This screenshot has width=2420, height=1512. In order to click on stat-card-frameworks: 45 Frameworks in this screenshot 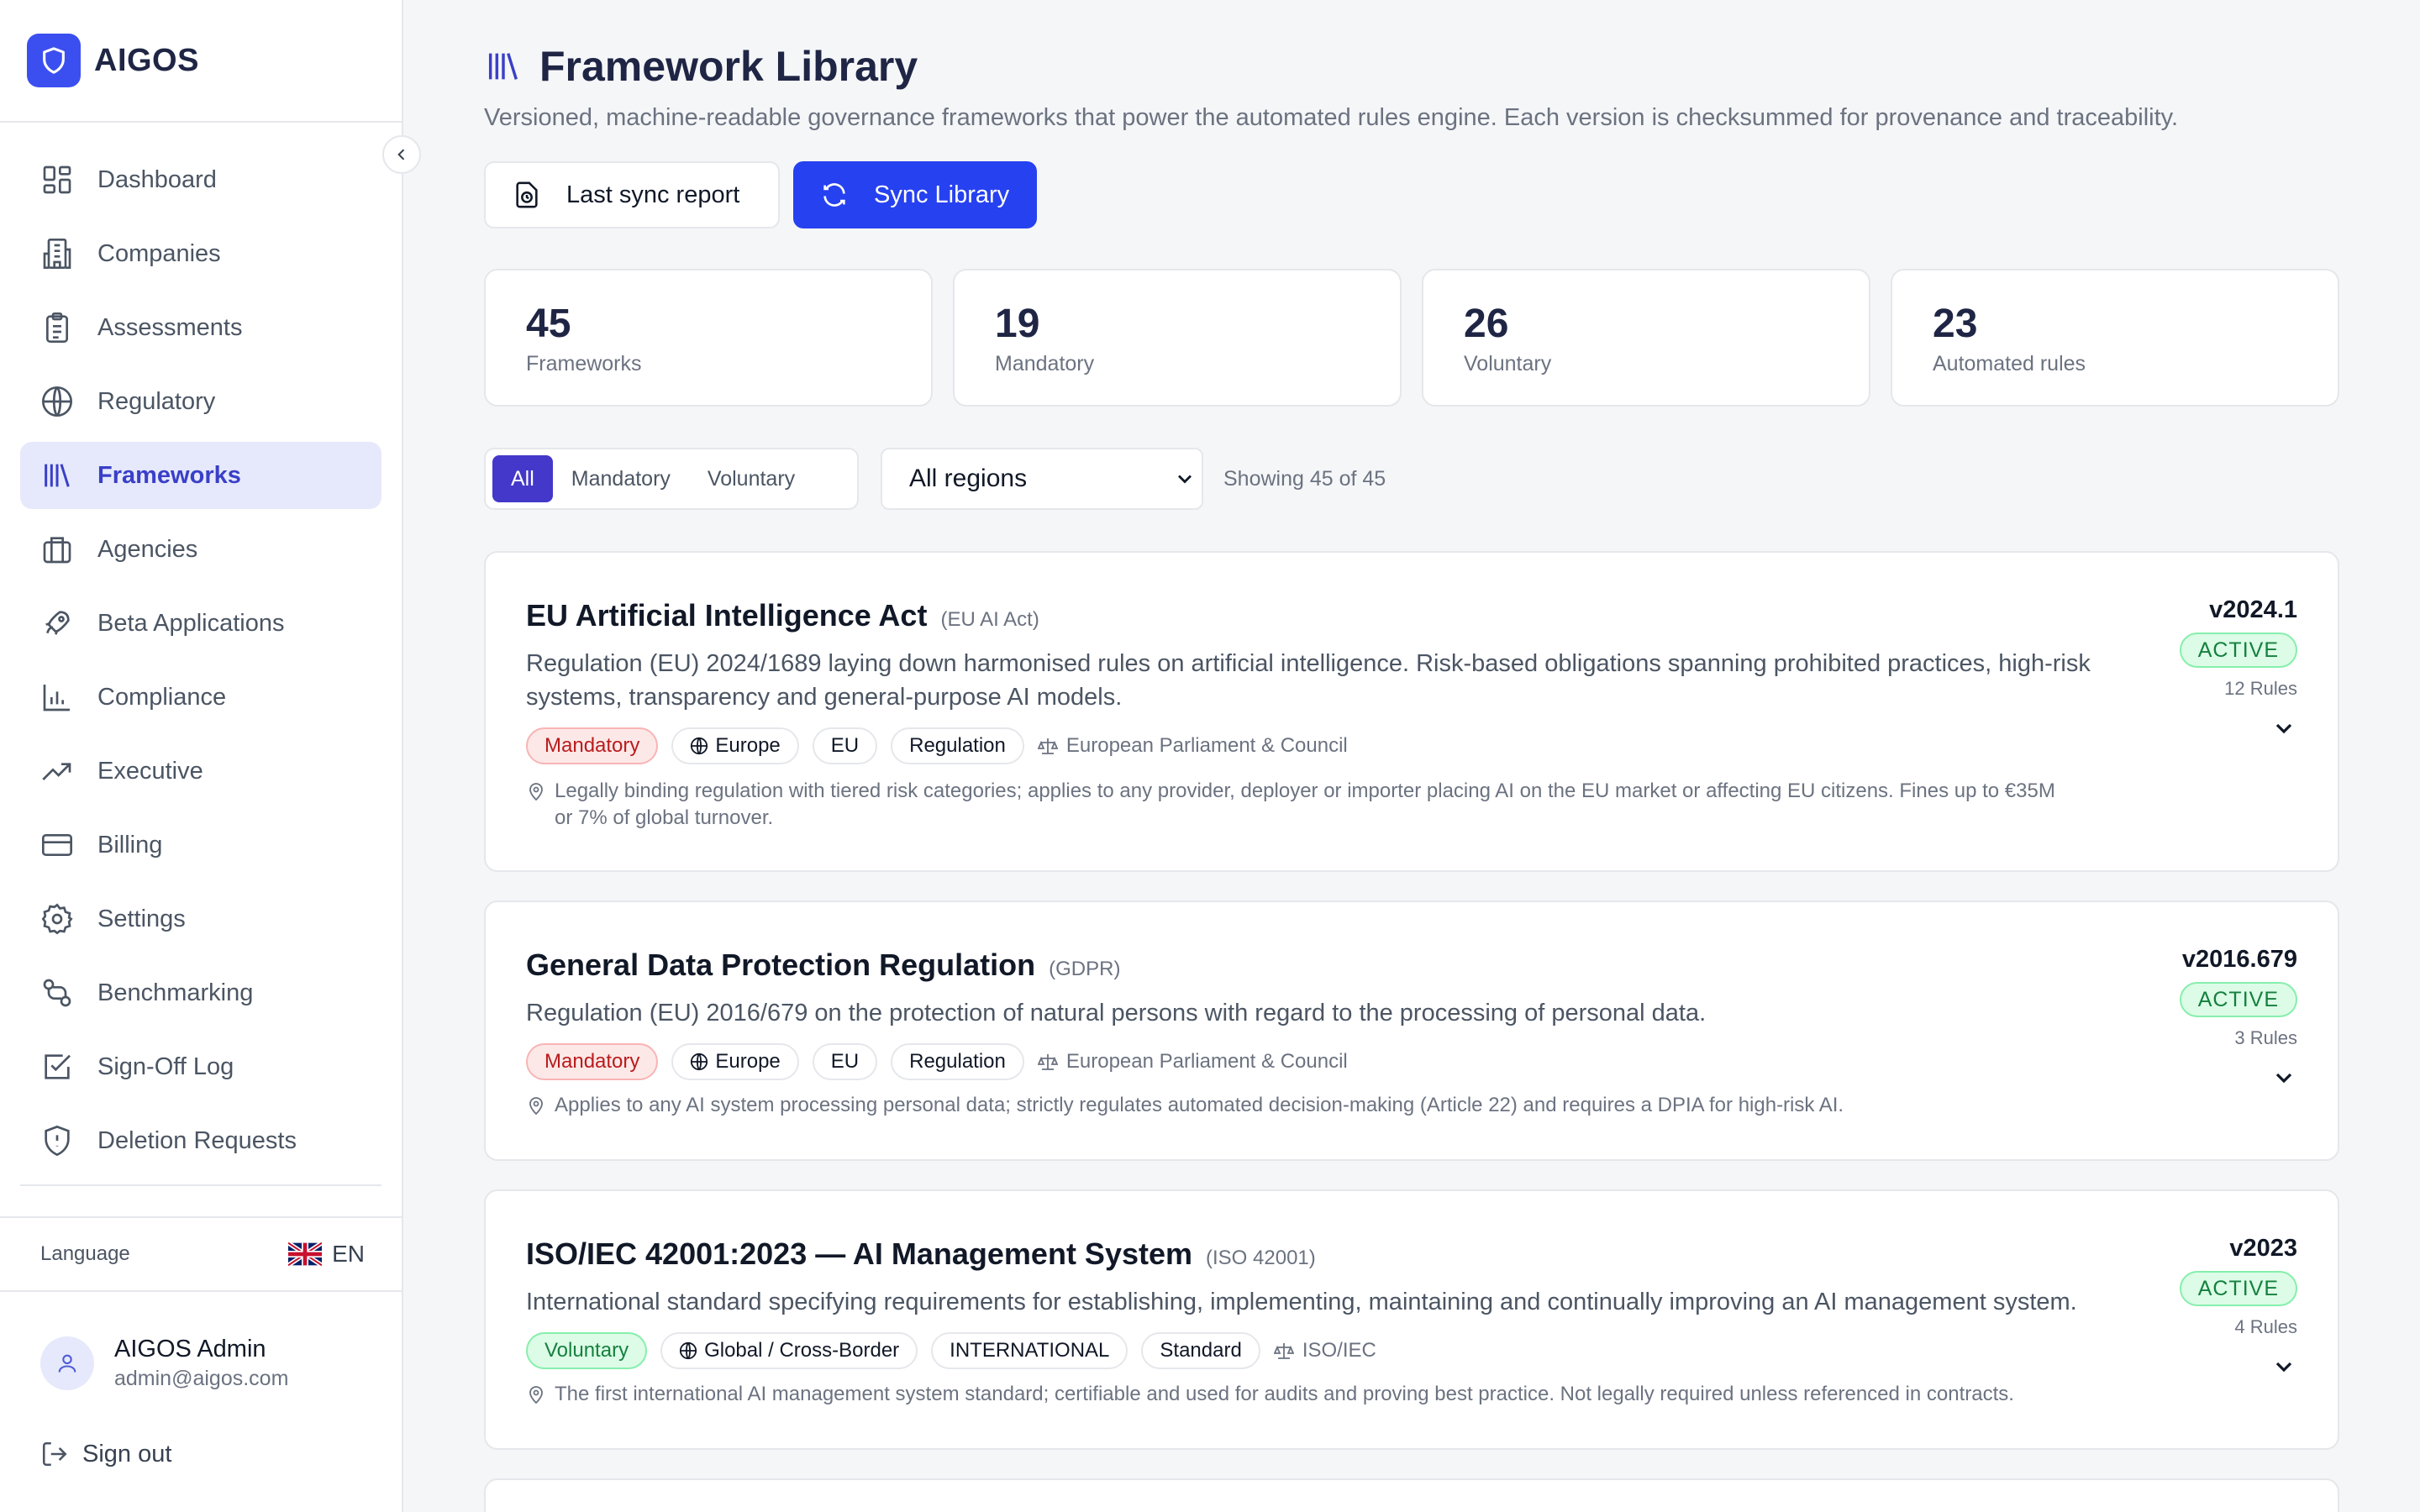, I will do `click(708, 338)`.